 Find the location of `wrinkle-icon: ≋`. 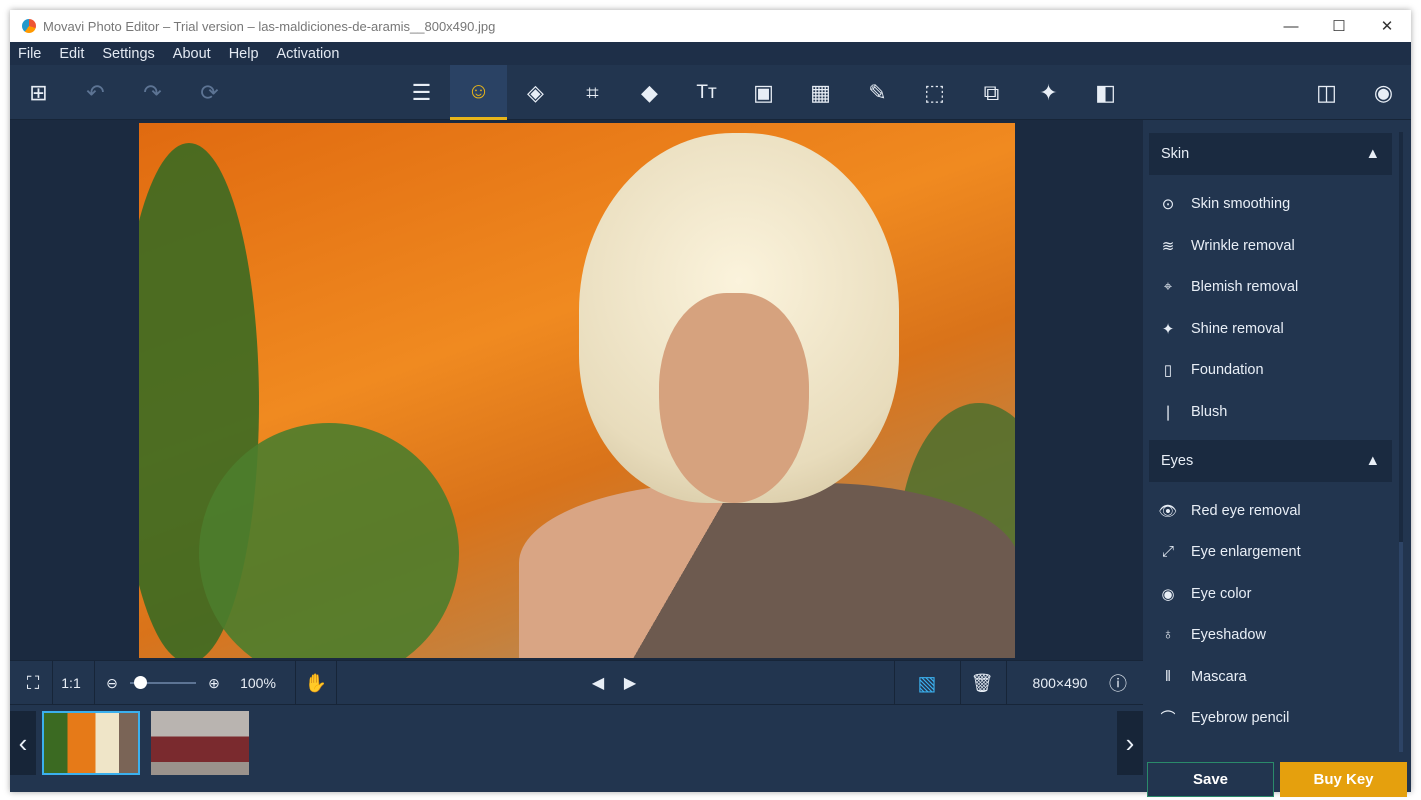

wrinkle-icon: ≋ is located at coordinates (1168, 246).